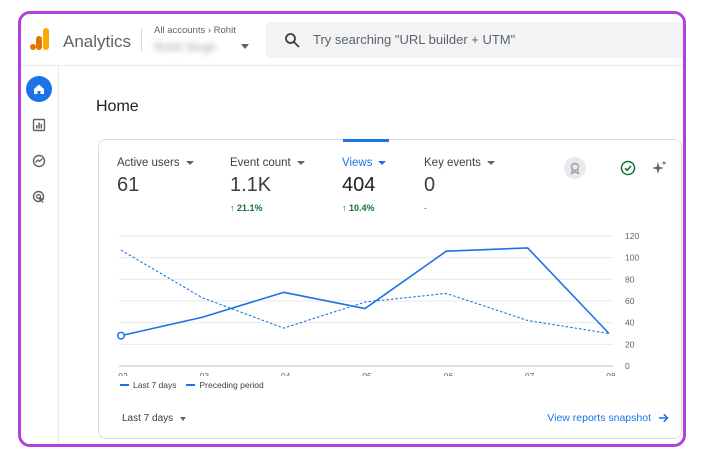 This screenshot has height=462, width=704. I want to click on x-tick-label: 03, so click(205, 373).